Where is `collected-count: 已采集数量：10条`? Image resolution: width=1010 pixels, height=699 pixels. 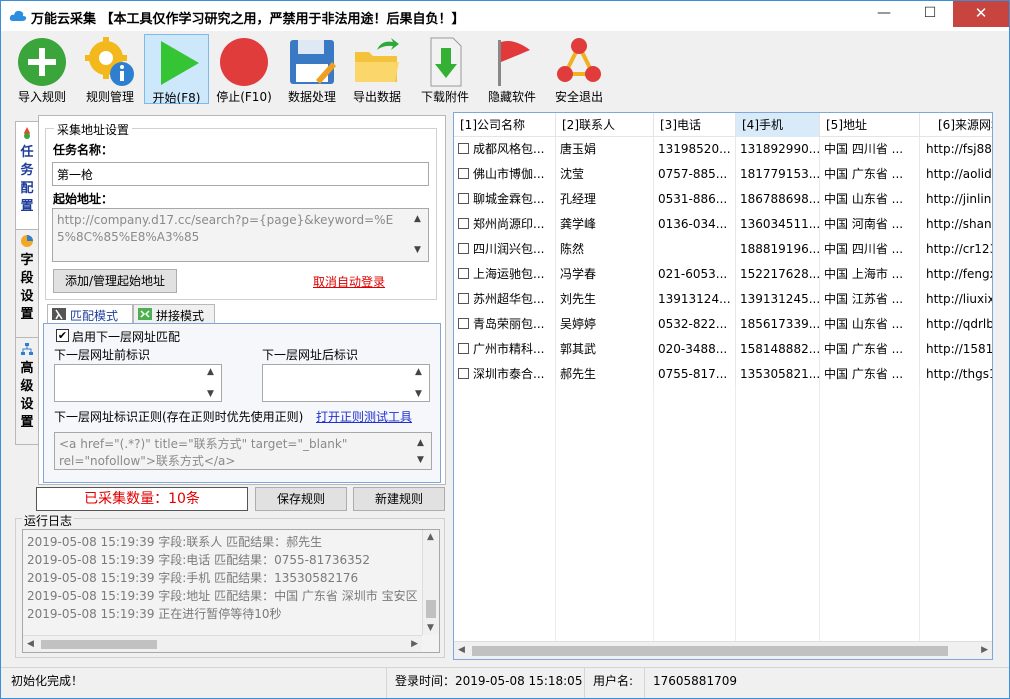
collected-count: 已采集数量：10条 is located at coordinates (142, 499).